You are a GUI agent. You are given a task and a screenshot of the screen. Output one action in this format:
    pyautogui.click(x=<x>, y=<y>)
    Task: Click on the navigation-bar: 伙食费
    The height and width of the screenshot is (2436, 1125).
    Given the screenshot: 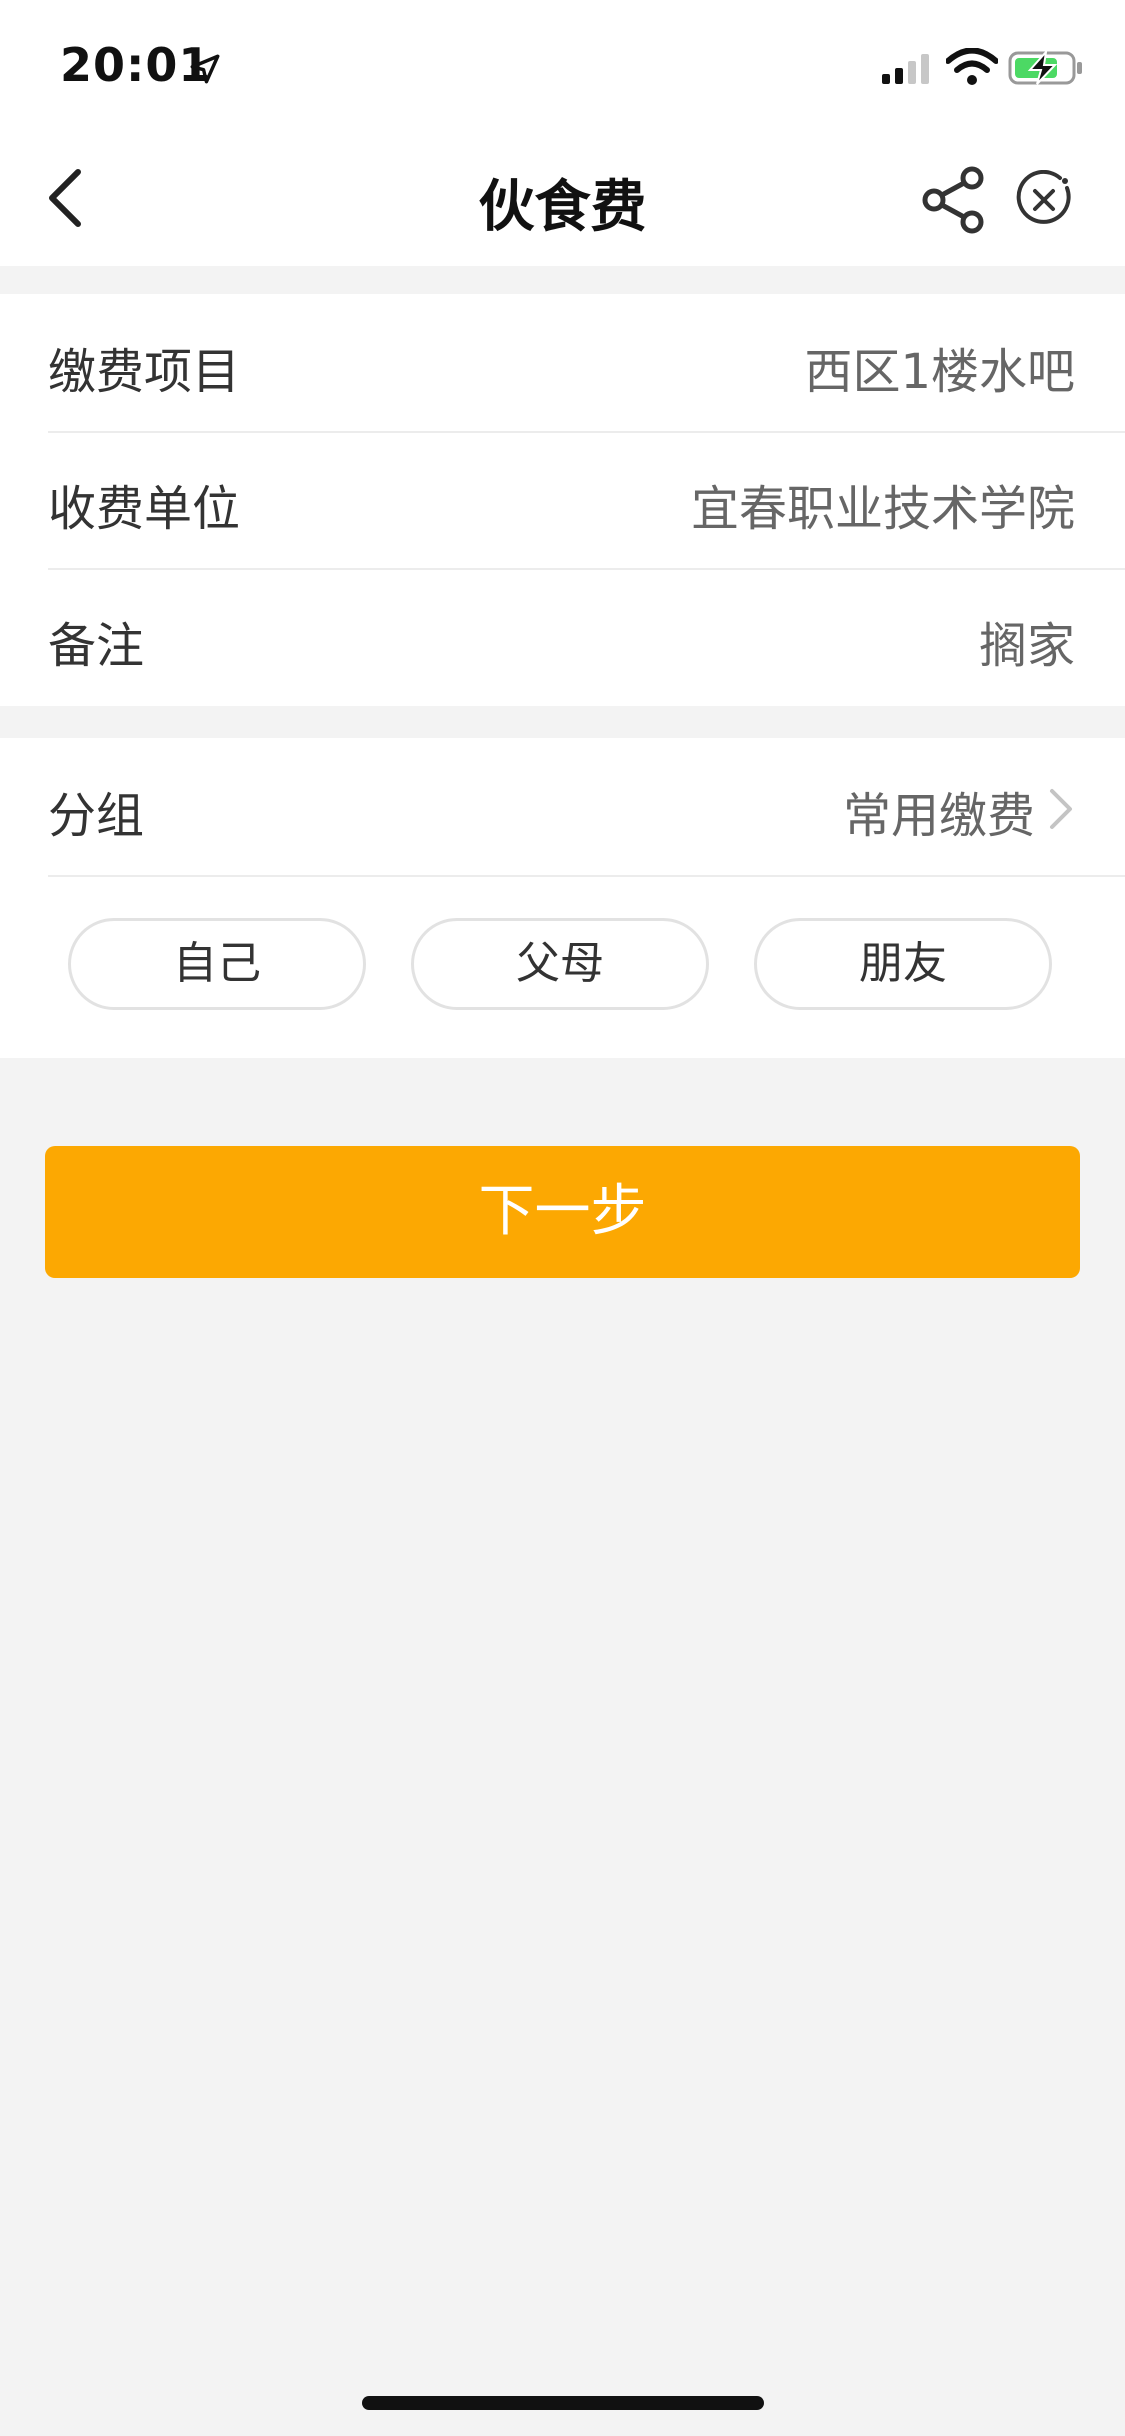 What is the action you would take?
    pyautogui.click(x=562, y=199)
    